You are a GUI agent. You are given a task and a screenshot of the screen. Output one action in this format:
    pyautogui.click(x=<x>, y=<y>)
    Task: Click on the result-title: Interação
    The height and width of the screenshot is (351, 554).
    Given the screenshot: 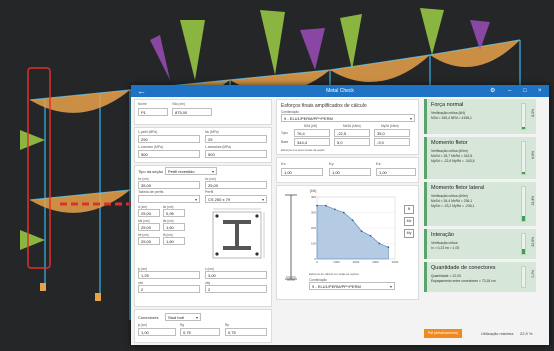 What is the action you would take?
    pyautogui.click(x=442, y=235)
    